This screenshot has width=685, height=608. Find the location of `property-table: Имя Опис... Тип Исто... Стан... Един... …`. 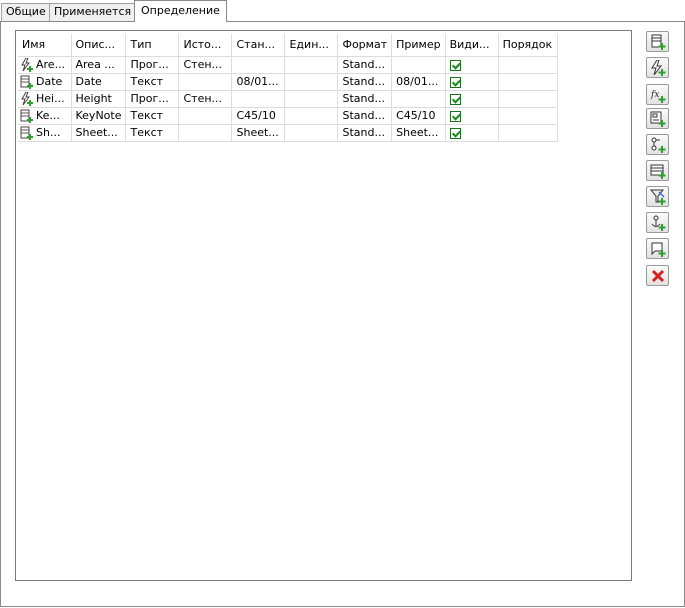

property-table: Имя Опис... Тип Исто... Стан... Един... … is located at coordinates (288, 88).